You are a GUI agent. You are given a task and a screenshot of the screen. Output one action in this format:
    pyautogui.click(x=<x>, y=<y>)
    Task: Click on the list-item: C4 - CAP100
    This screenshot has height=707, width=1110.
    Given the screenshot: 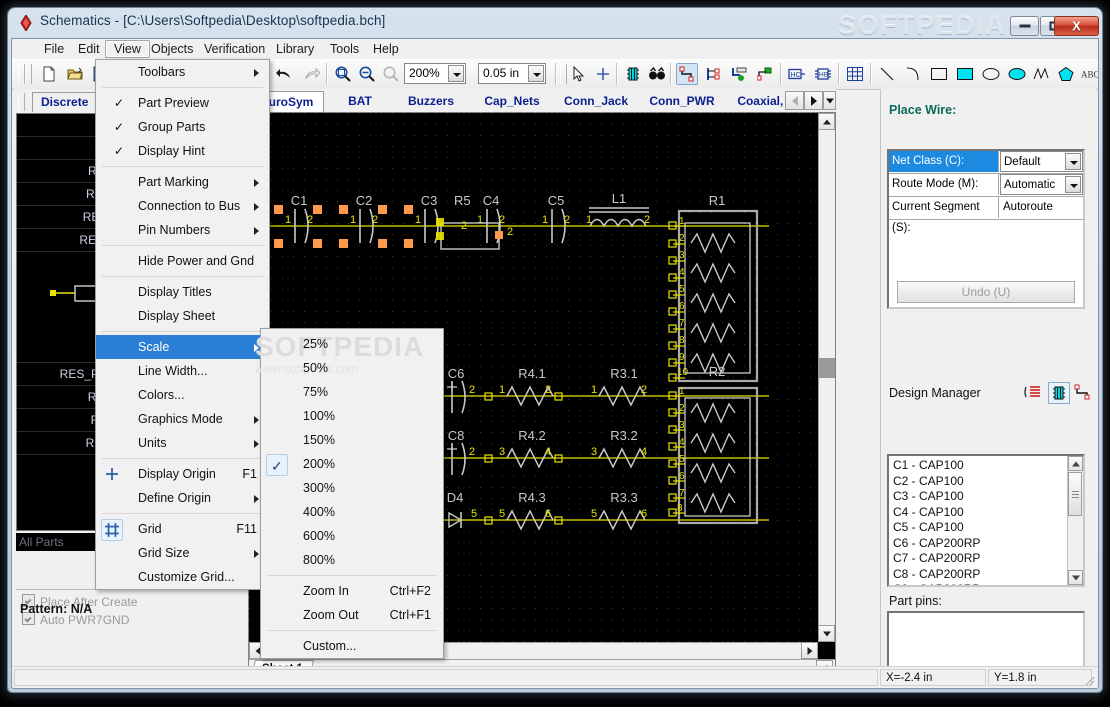 What is the action you would take?
    pyautogui.click(x=978, y=513)
    